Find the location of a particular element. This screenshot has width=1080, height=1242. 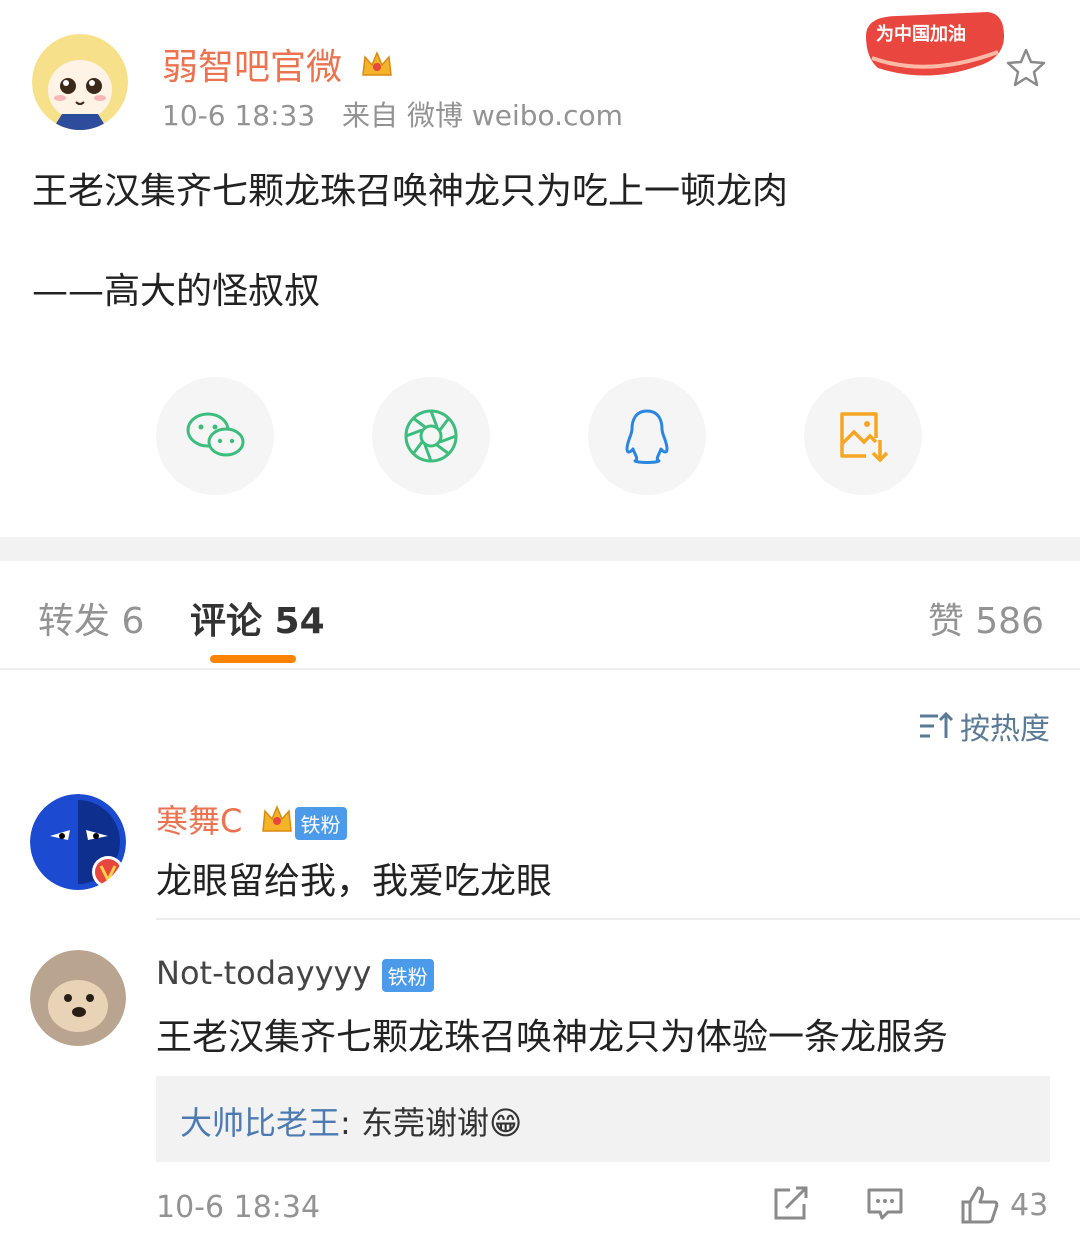

share-moments-button is located at coordinates (431, 436).